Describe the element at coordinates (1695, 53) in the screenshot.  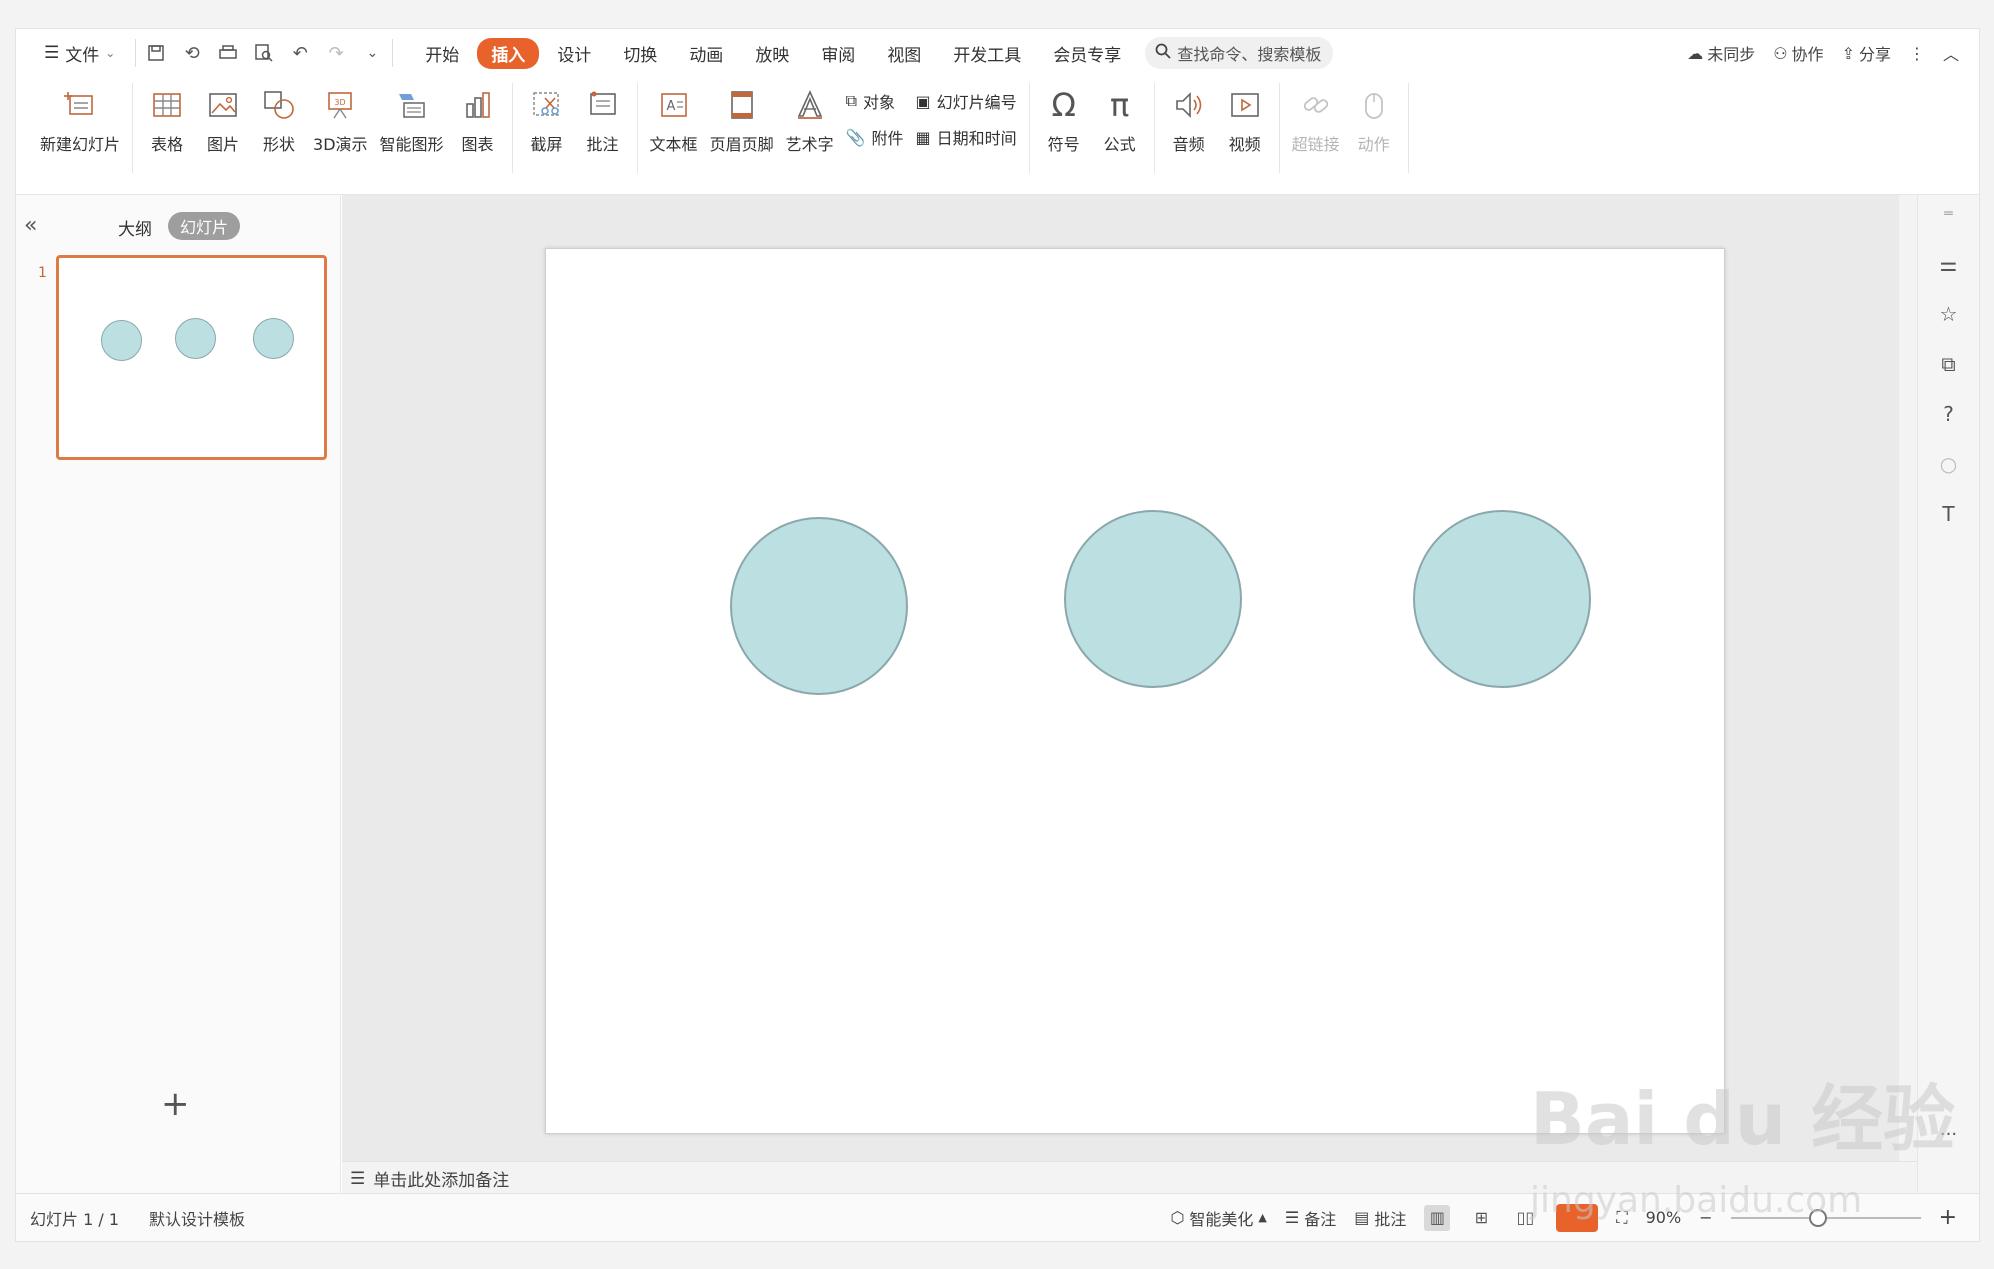
I see `cloud-icon: ☁` at that location.